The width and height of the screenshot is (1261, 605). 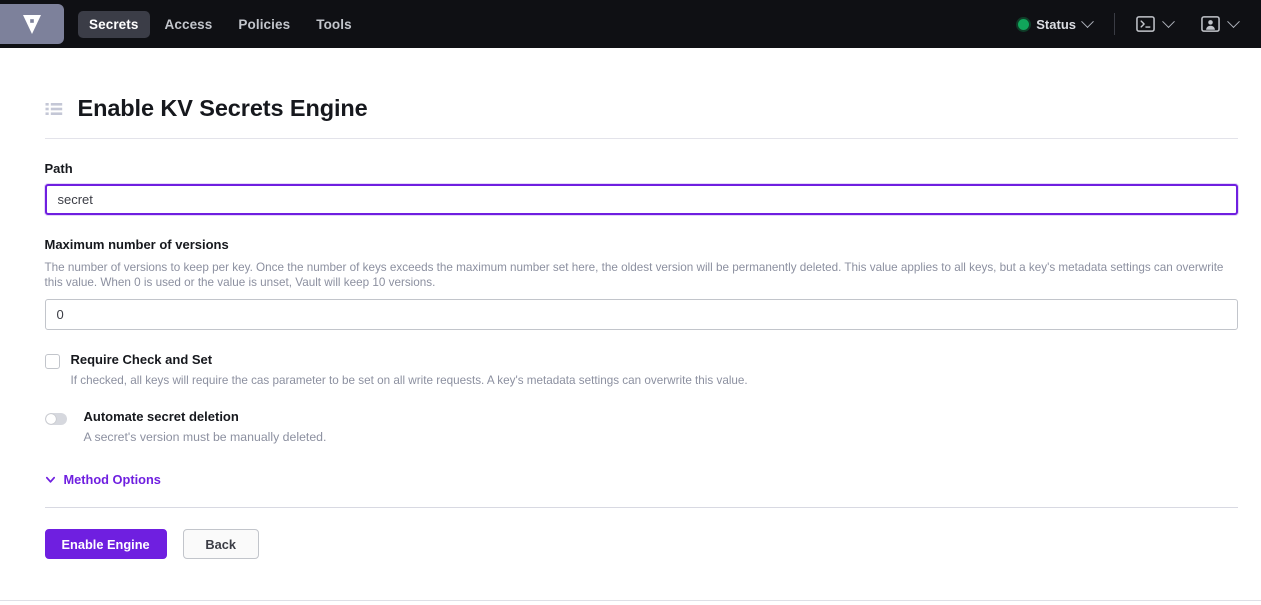 I want to click on terminal-icon, so click(x=1145, y=24).